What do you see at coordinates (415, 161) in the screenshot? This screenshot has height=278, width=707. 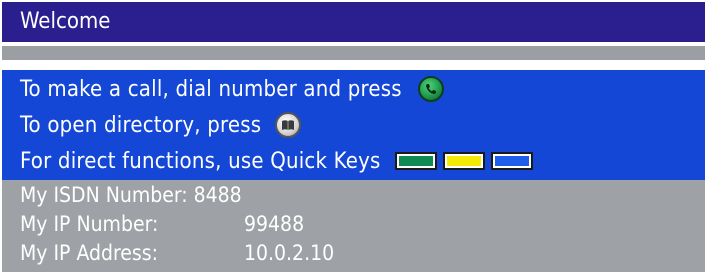 I see `quick-key-green-icon` at bounding box center [415, 161].